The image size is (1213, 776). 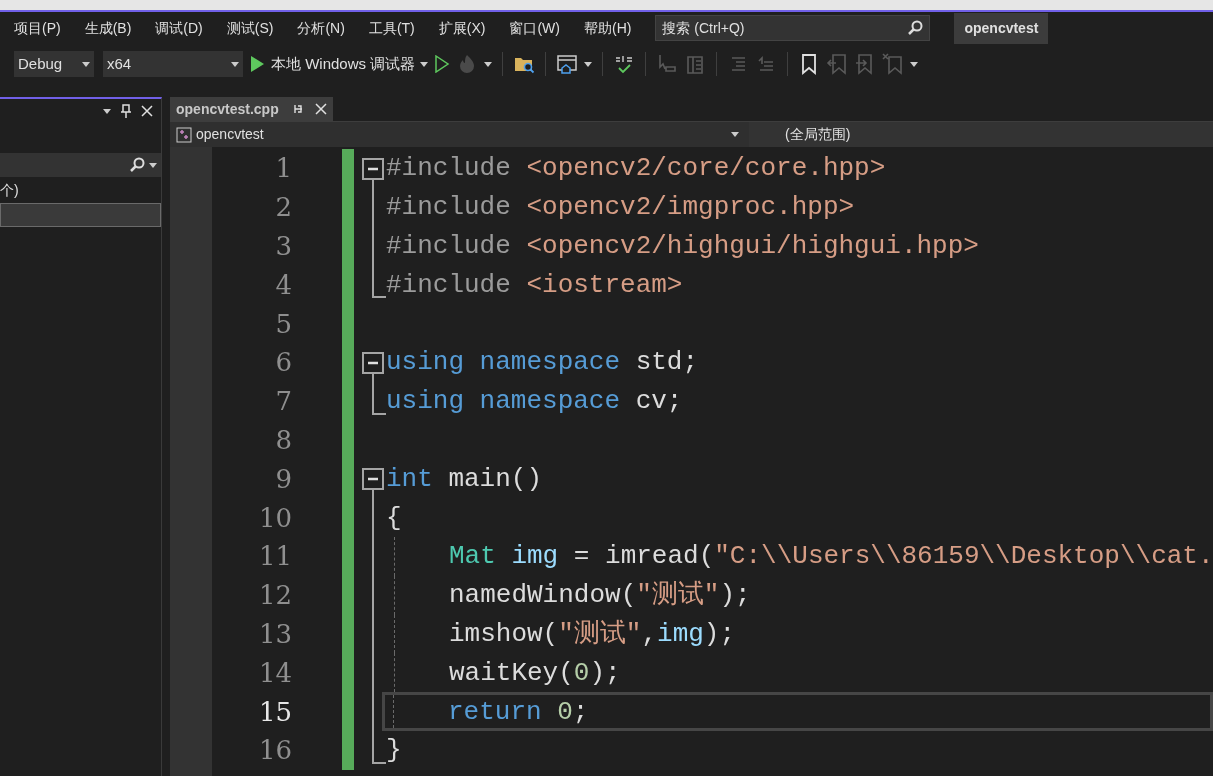 What do you see at coordinates (542, 362) in the screenshot?
I see `code-line: using namespace std;` at bounding box center [542, 362].